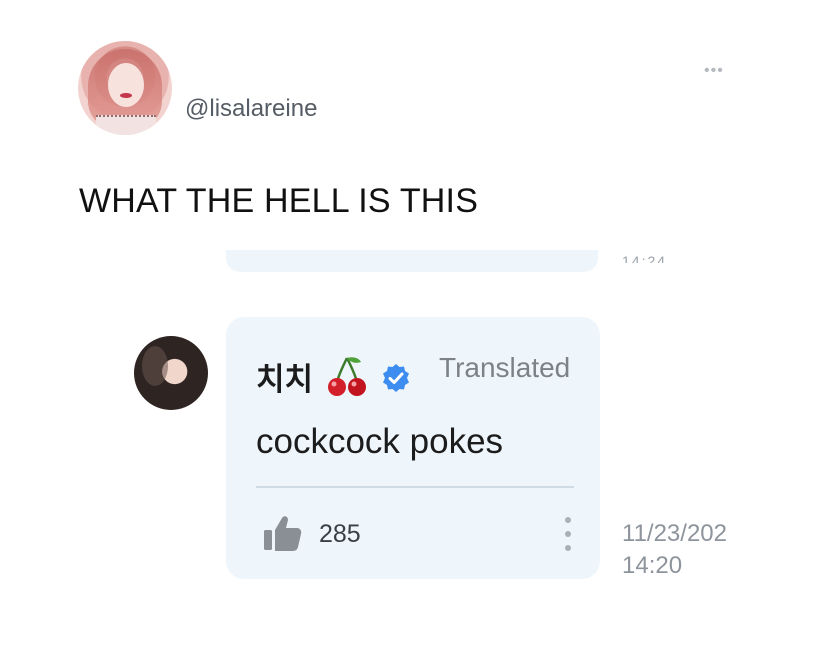  Describe the element at coordinates (171, 373) in the screenshot. I see `commenter-avatar` at that location.